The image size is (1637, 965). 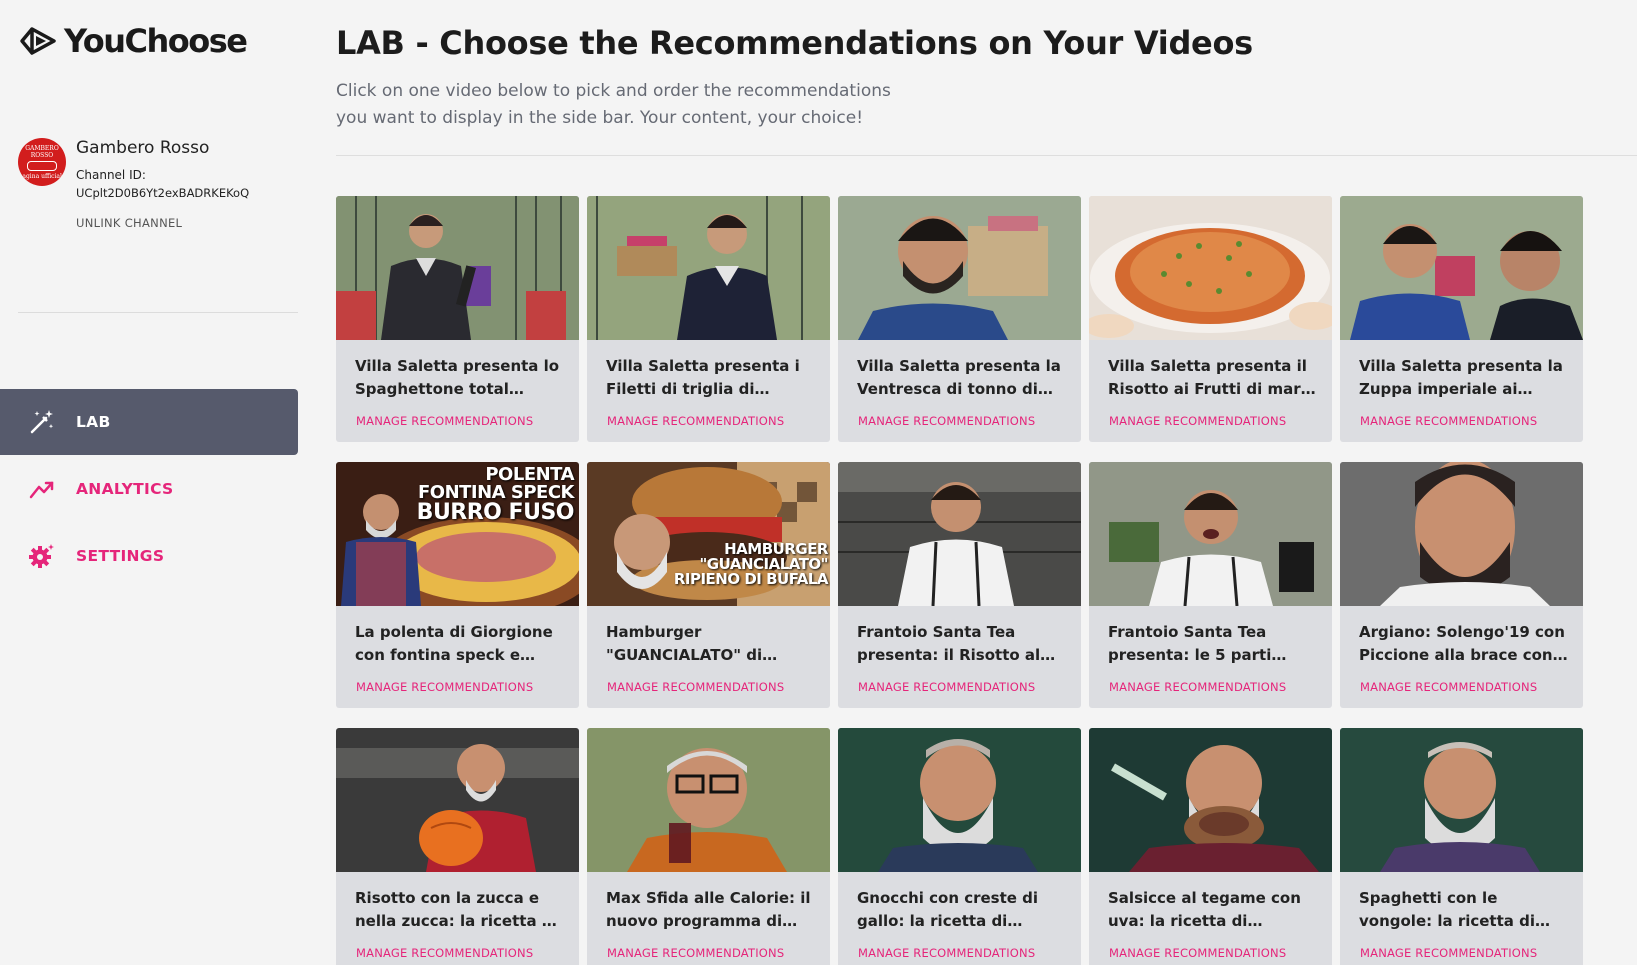 What do you see at coordinates (42, 165) in the screenshot?
I see `avatar-mark` at bounding box center [42, 165].